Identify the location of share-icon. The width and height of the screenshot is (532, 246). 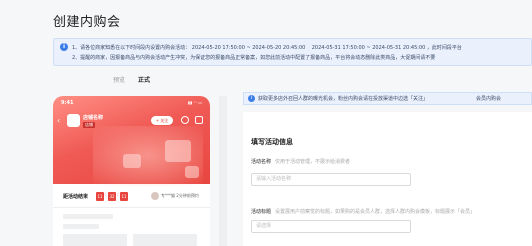
(199, 120).